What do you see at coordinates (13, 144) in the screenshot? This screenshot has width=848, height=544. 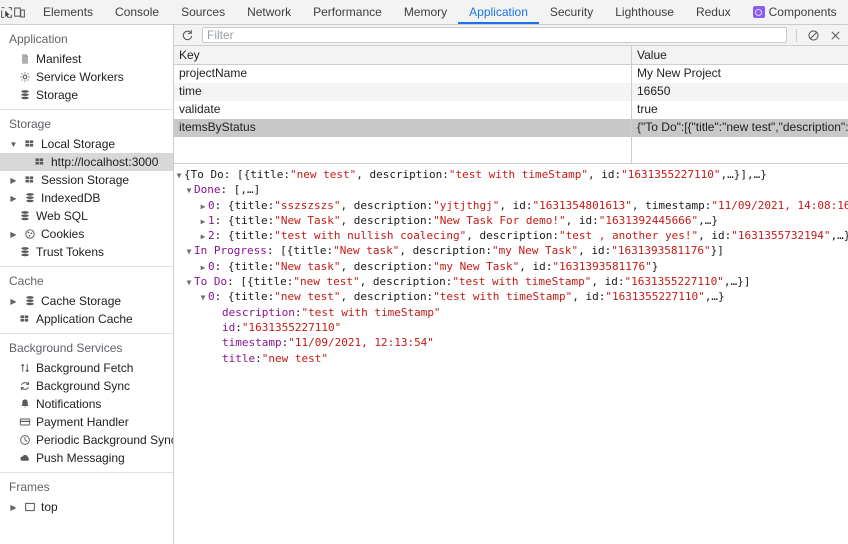 I see `chevron-down-icon: ▼` at bounding box center [13, 144].